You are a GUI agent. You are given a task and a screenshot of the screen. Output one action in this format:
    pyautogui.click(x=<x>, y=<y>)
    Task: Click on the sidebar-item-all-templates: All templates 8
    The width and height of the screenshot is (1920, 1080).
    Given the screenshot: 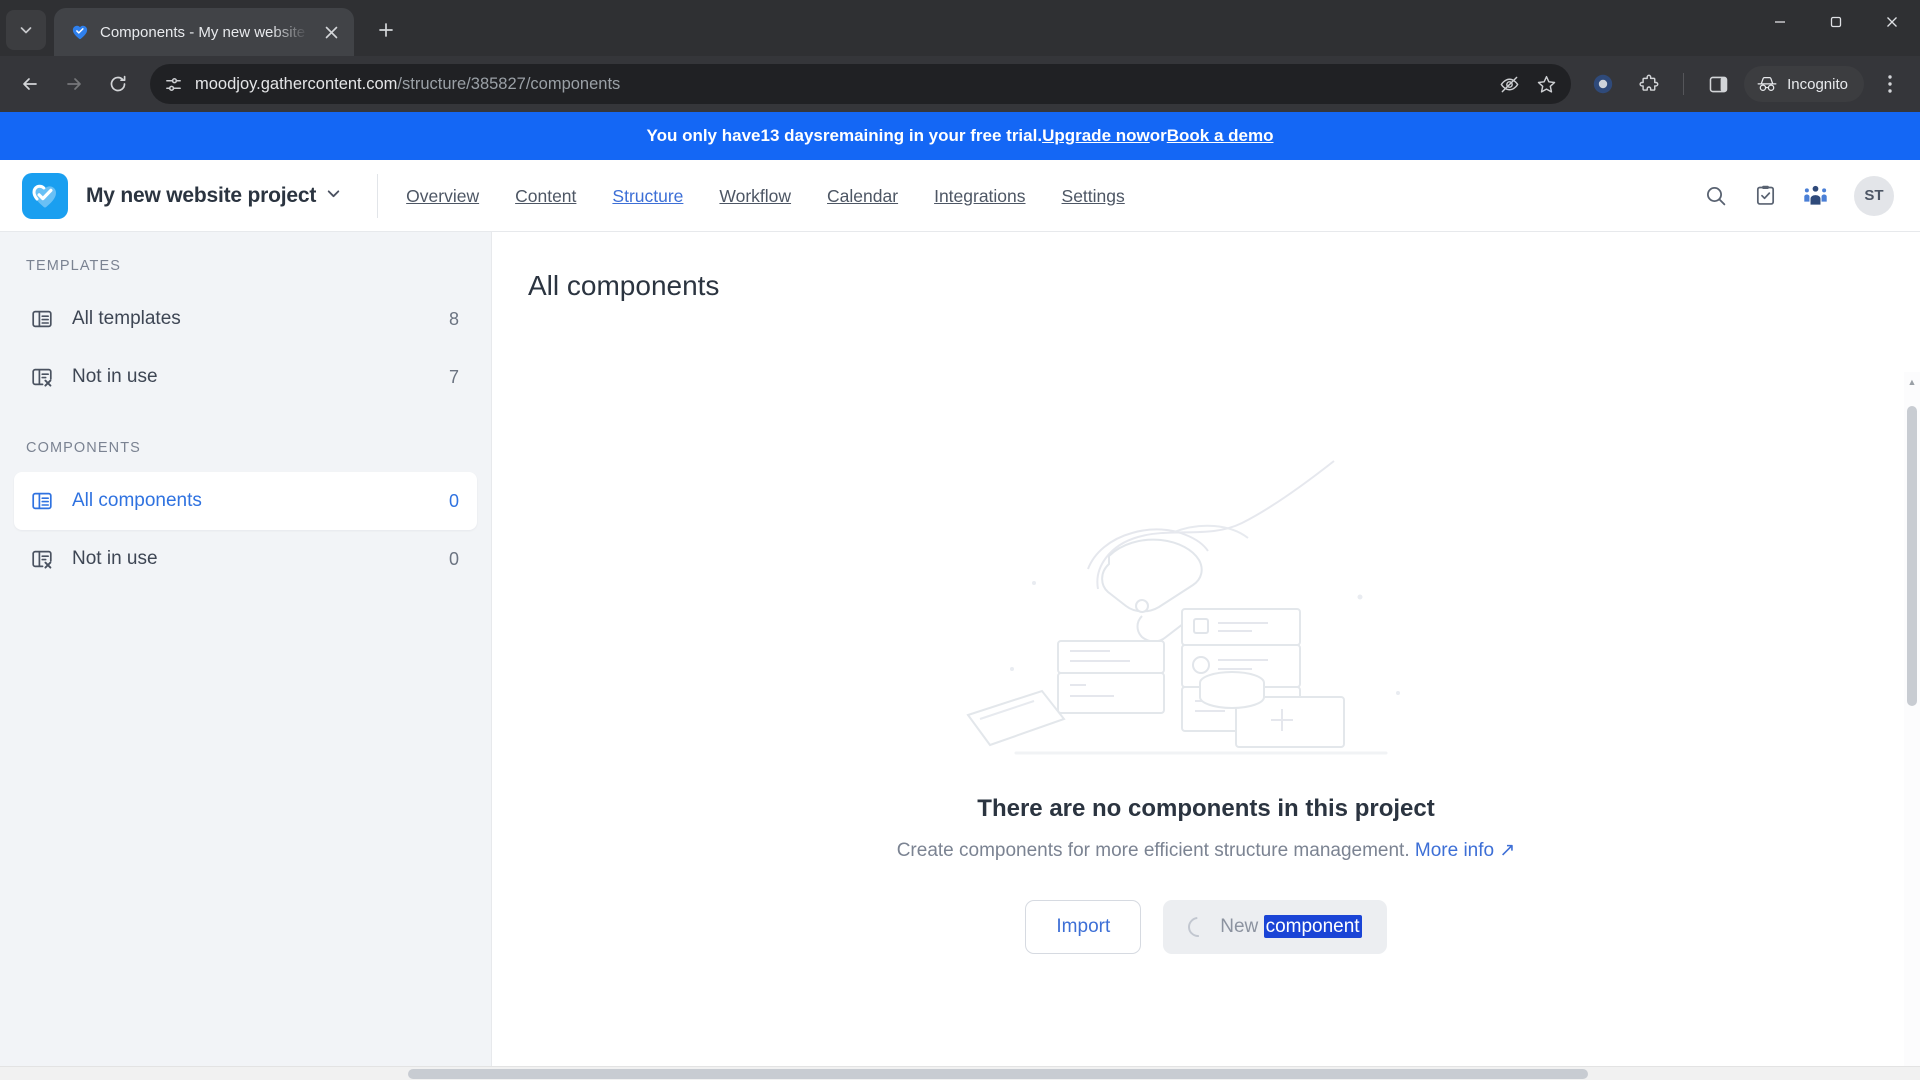 What is the action you would take?
    pyautogui.click(x=245, y=319)
    